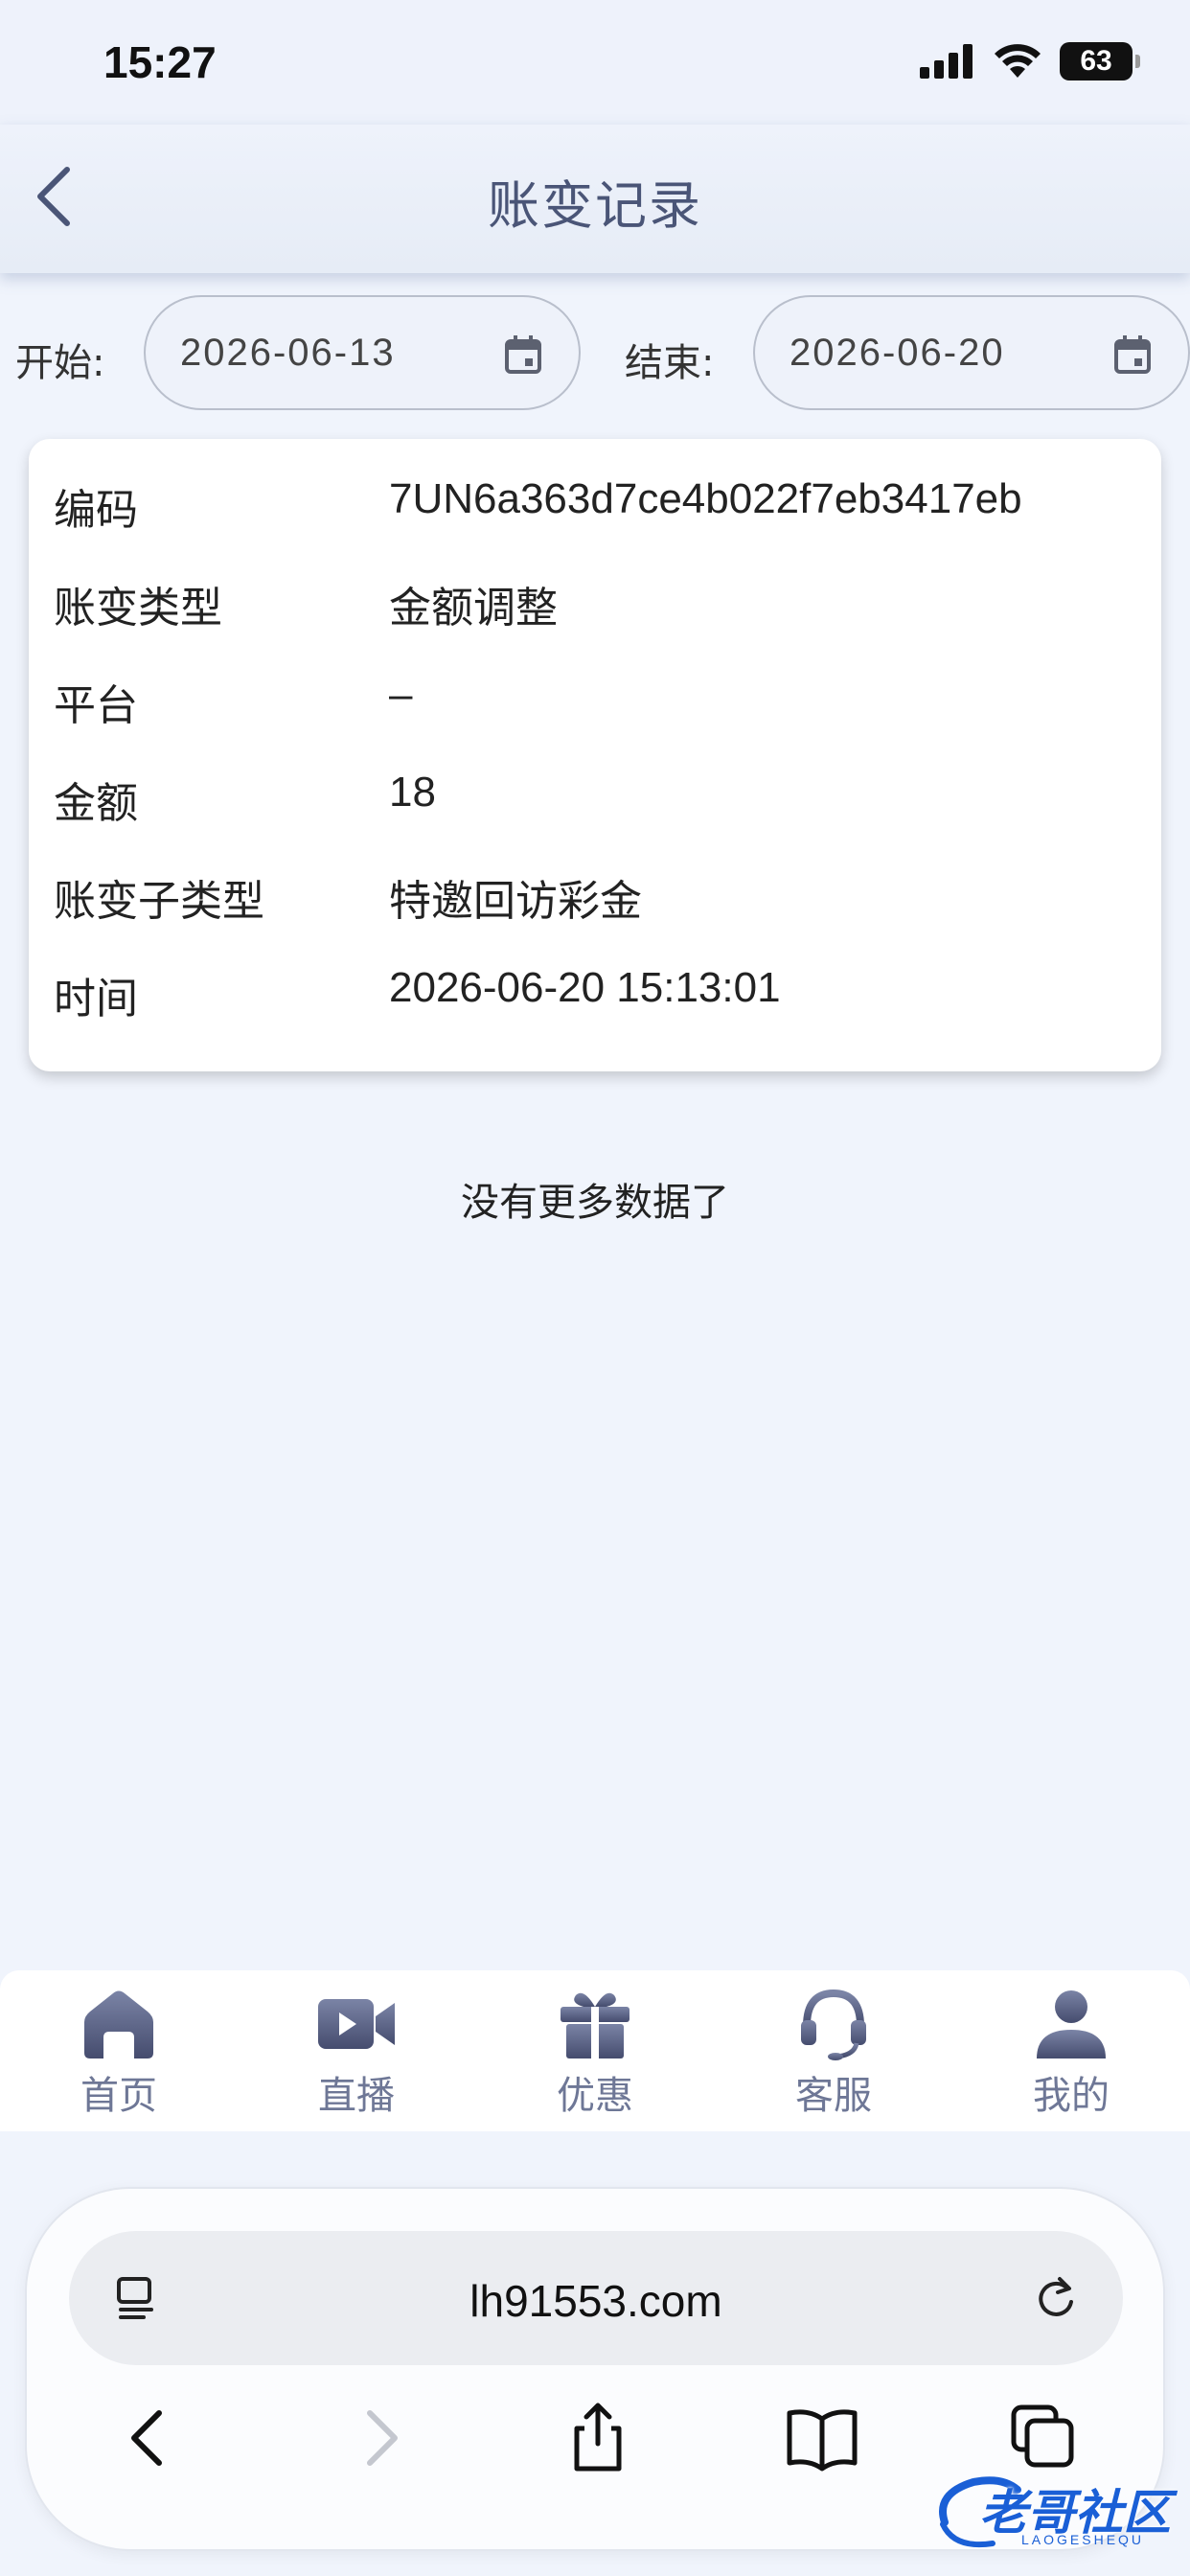 The image size is (1190, 2576). What do you see at coordinates (898, 353) in the screenshot?
I see `end-date-value: 2026-06-20` at bounding box center [898, 353].